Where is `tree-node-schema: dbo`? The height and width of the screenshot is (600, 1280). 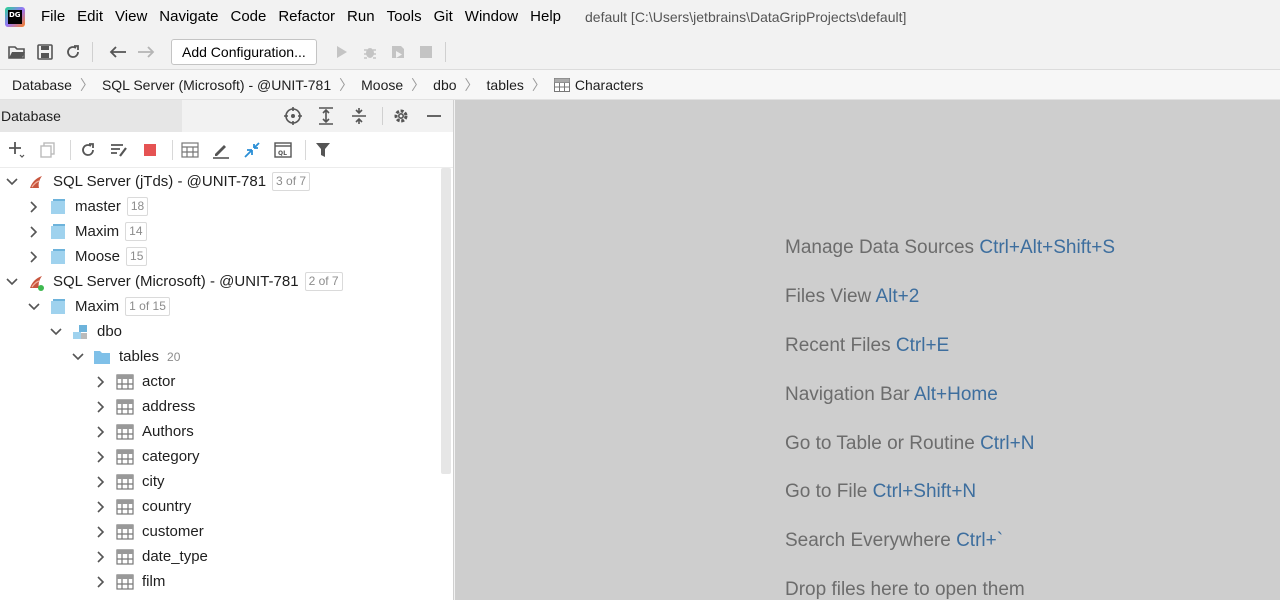
tree-node-schema: dbo is located at coordinates (251, 331).